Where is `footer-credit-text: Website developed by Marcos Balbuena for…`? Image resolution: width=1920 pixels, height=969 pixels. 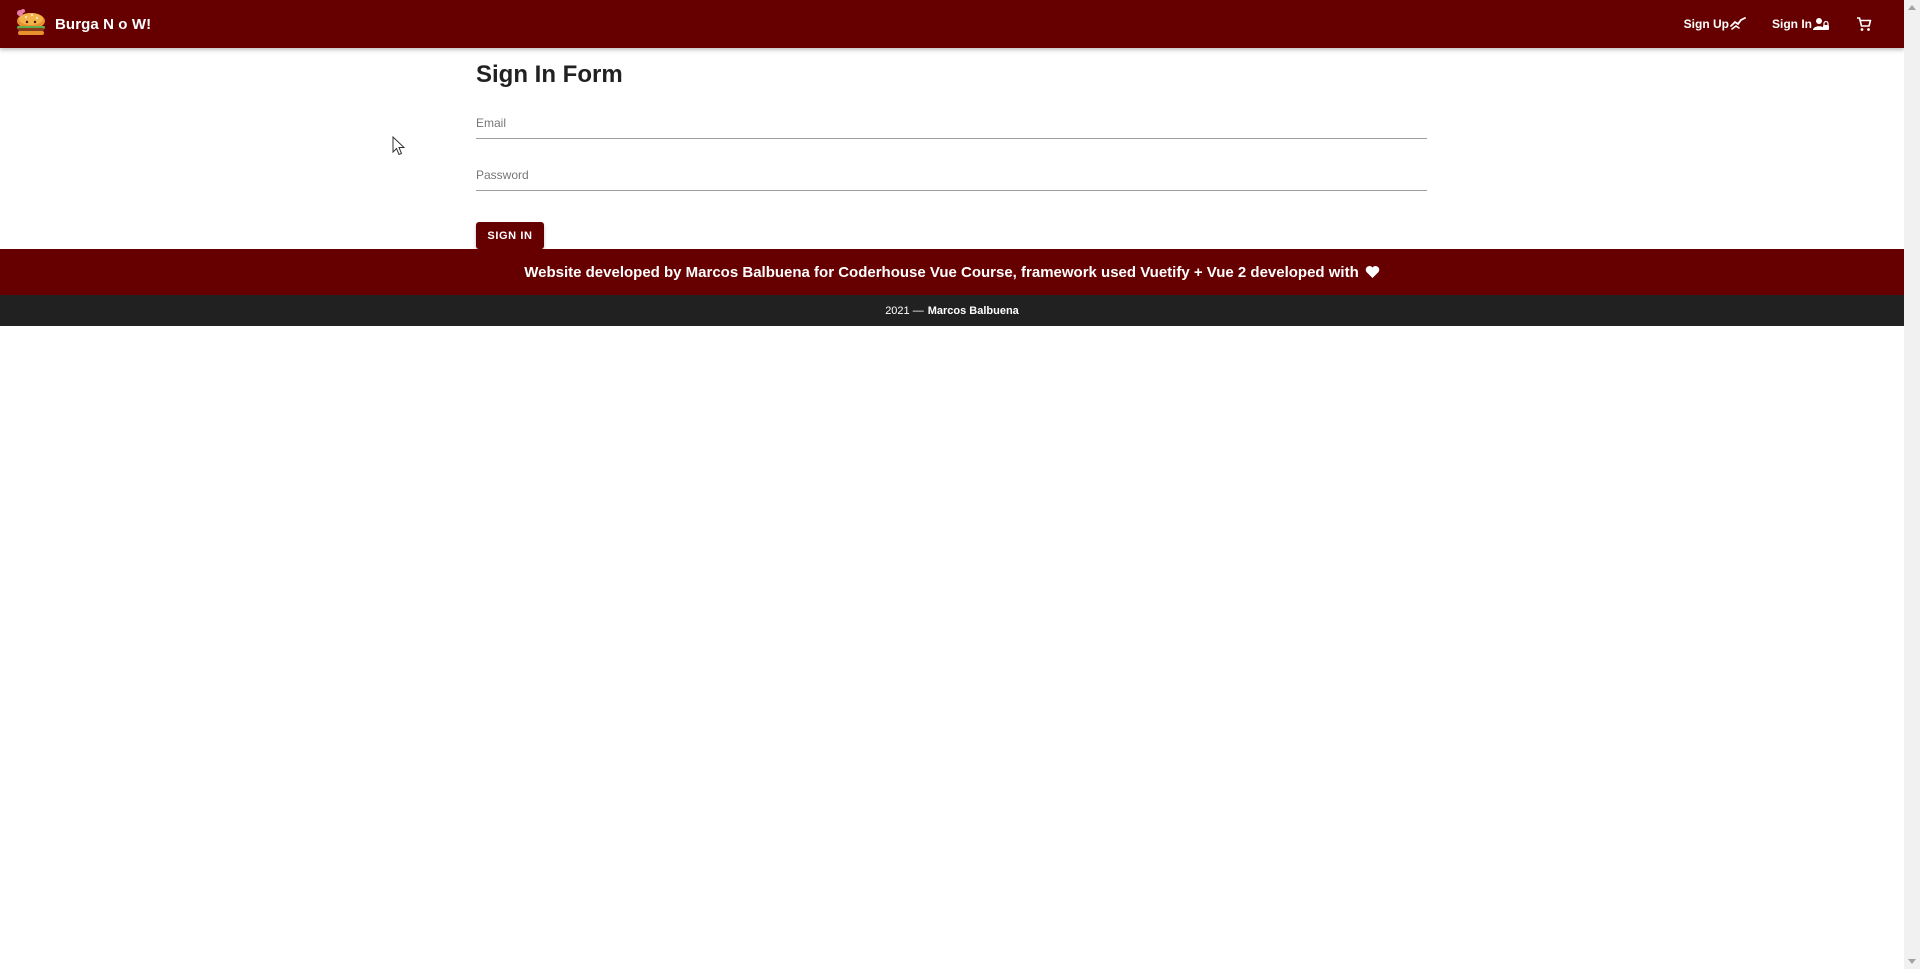 footer-credit-text: Website developed by Marcos Balbuena for… is located at coordinates (941, 272).